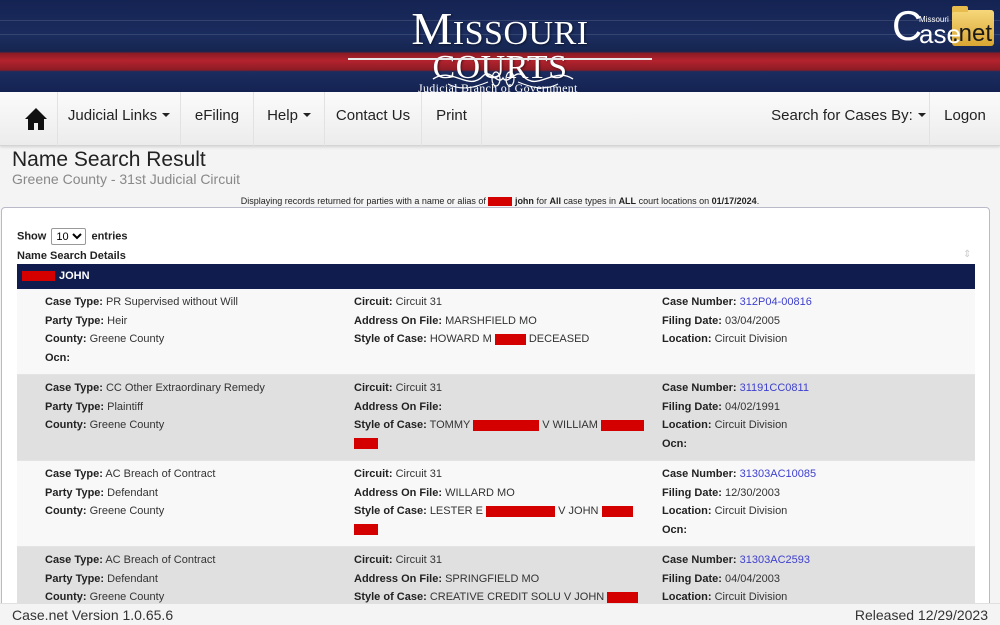 This screenshot has width=1000, height=625. I want to click on column-header-name-search-details: Name Search Details, so click(71, 256).